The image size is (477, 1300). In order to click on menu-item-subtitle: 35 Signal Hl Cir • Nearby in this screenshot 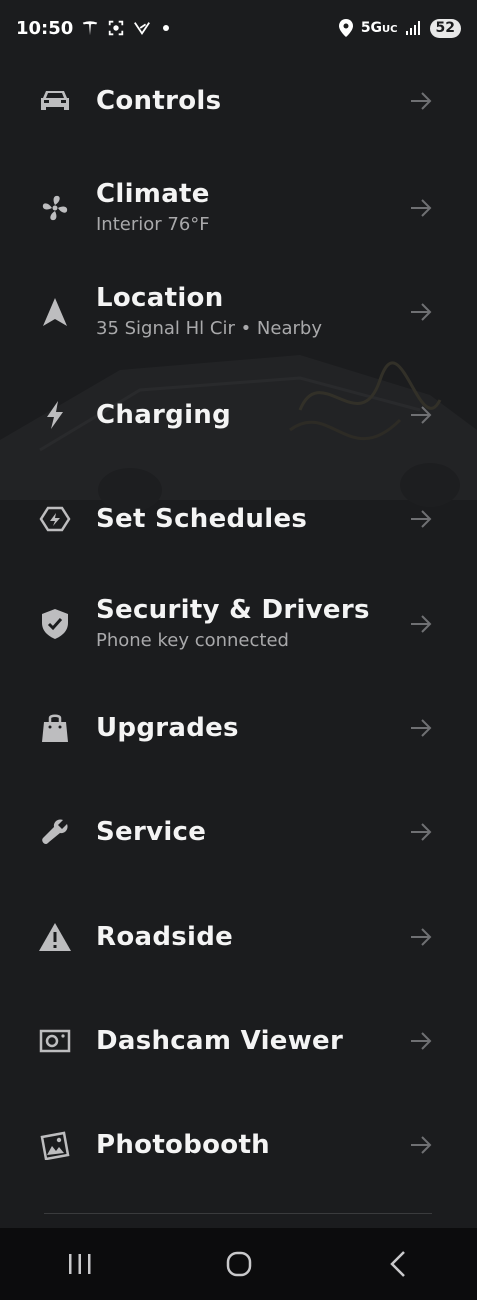, I will do `click(209, 328)`.